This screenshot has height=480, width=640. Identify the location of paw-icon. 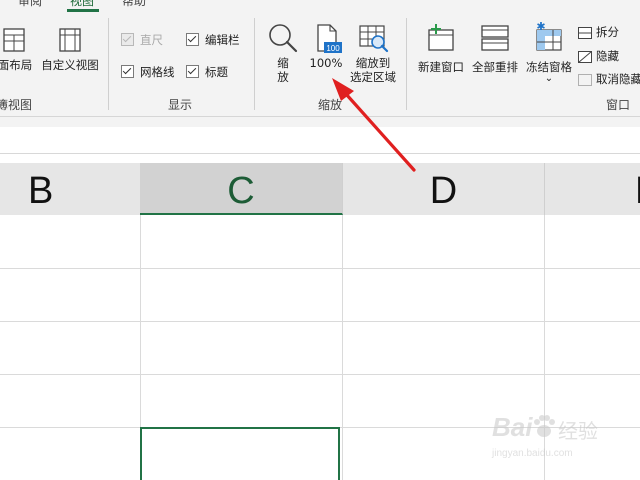
(544, 426).